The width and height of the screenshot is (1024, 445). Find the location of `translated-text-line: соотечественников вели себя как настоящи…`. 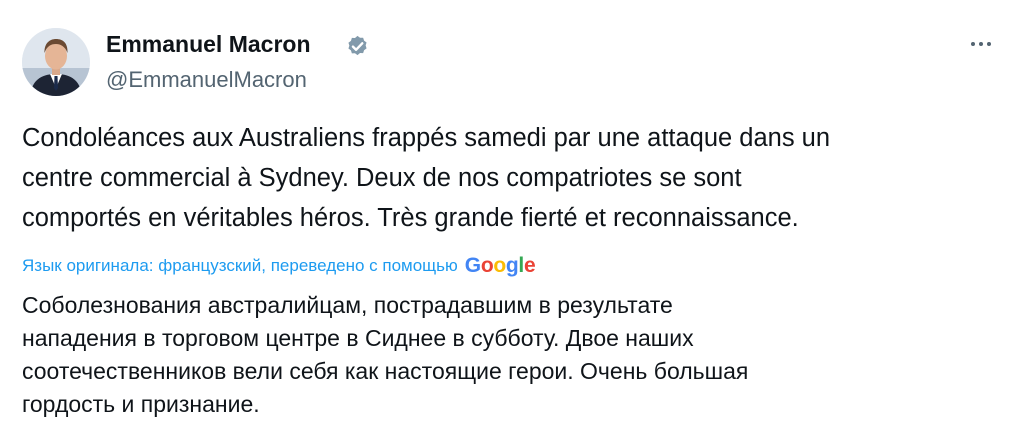

translated-text-line: соотечественников вели себя как настоящи… is located at coordinates (385, 371).